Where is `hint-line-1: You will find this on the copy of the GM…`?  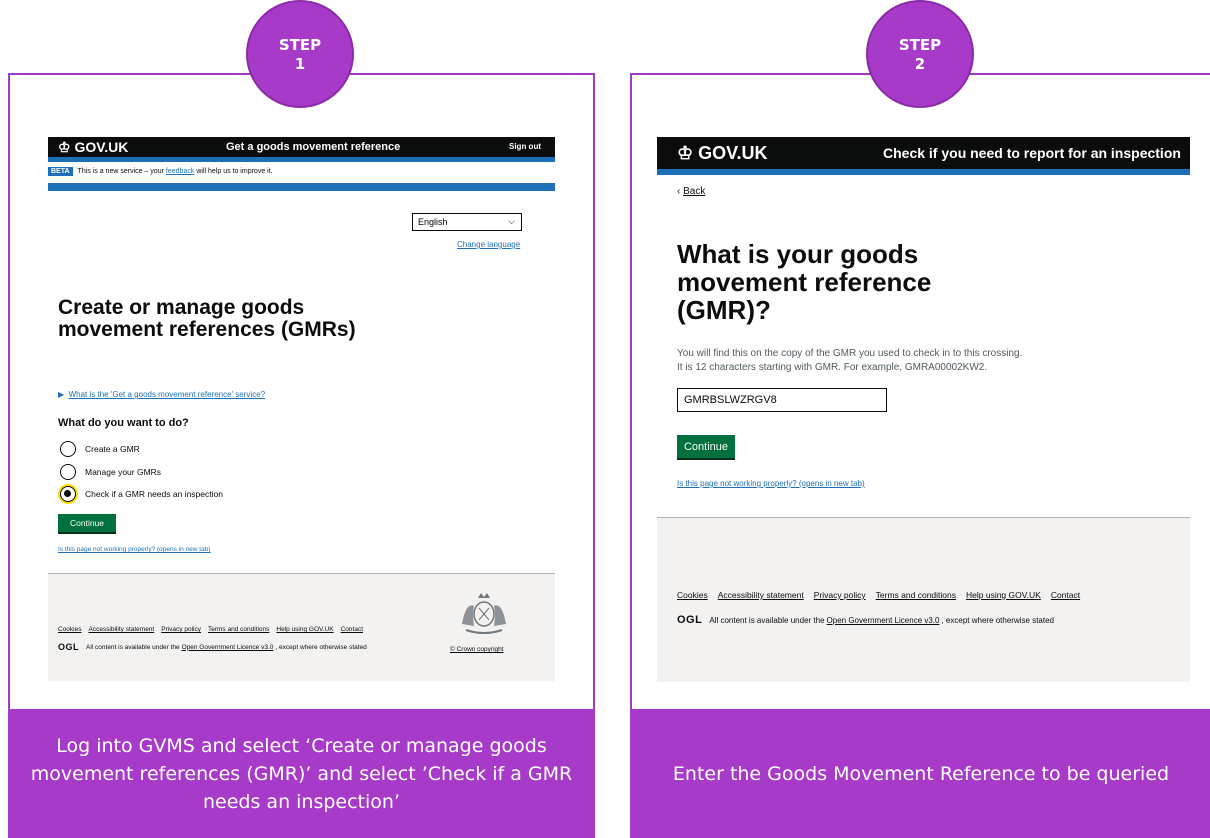 hint-line-1: You will find this on the copy of the GM… is located at coordinates (850, 353).